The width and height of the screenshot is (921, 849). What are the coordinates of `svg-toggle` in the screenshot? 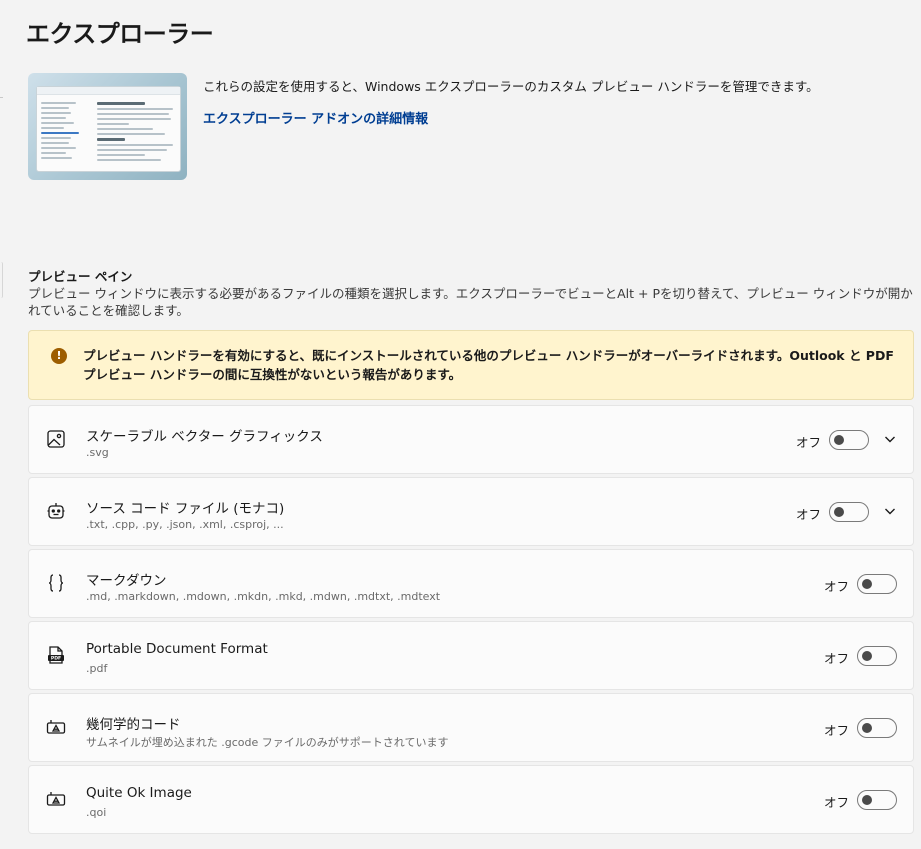 It's located at (849, 440).